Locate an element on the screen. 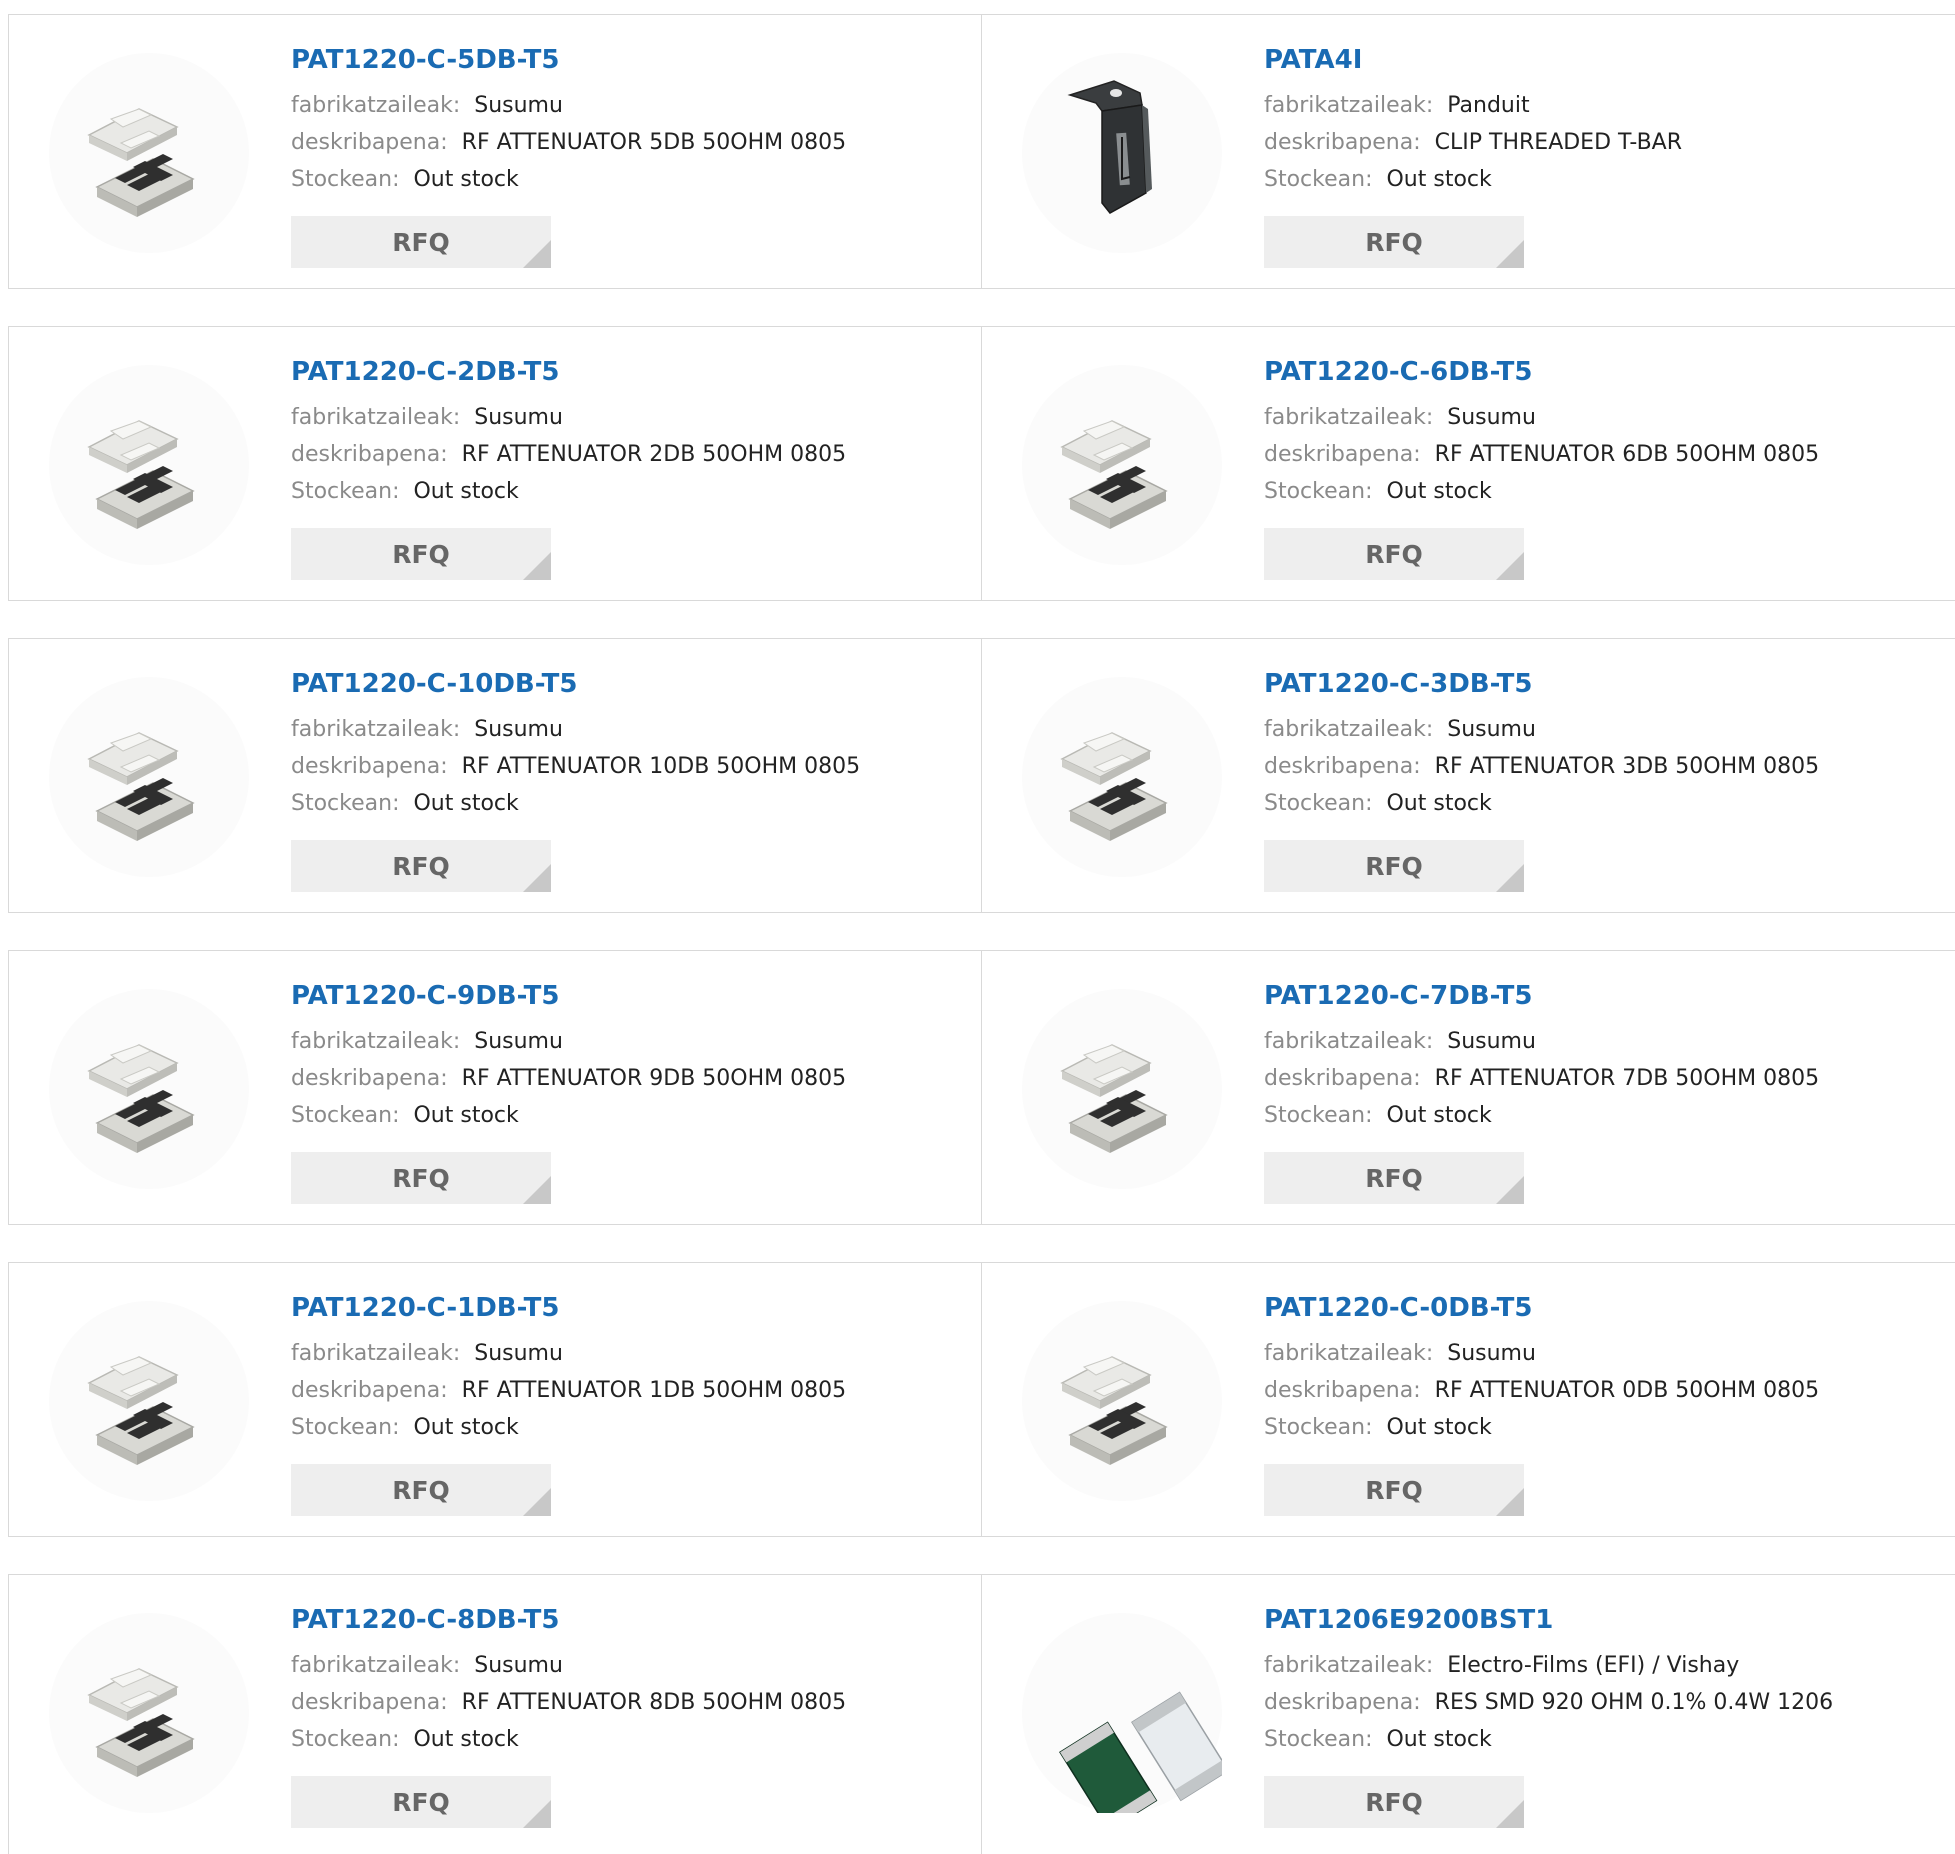 The width and height of the screenshot is (1955, 1854). product-part-link: PATA4I is located at coordinates (1473, 60).